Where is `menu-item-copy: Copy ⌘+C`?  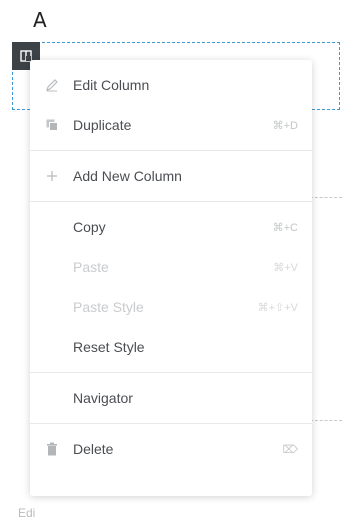
menu-item-copy: Copy ⌘+C is located at coordinates (171, 227).